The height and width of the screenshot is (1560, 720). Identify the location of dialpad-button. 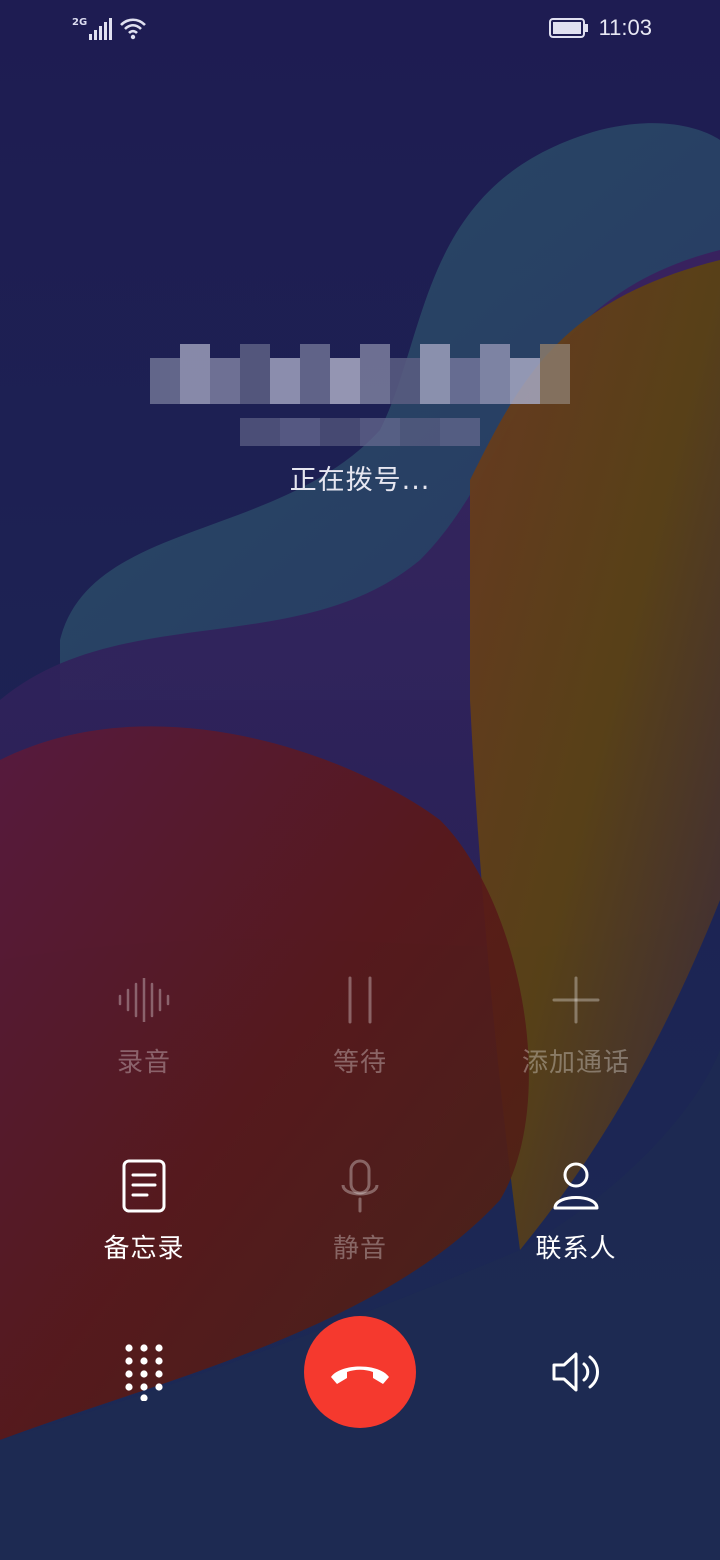
(144, 1372).